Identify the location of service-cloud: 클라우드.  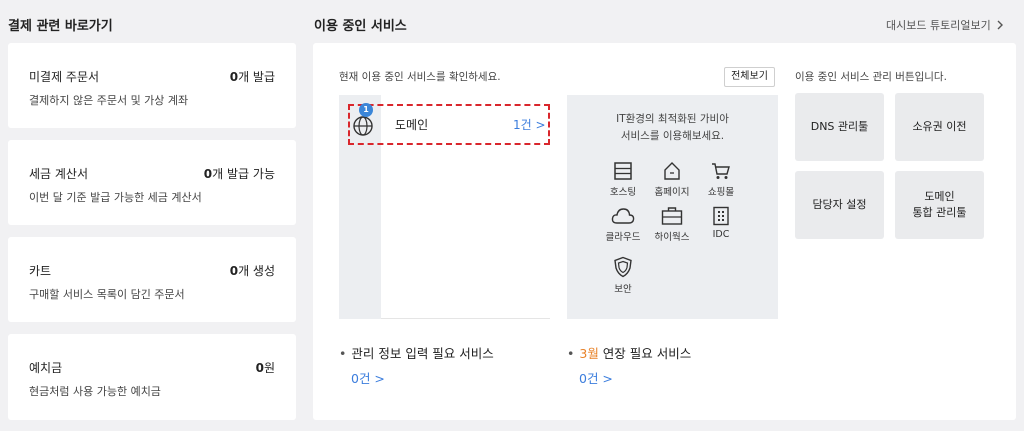
(623, 224).